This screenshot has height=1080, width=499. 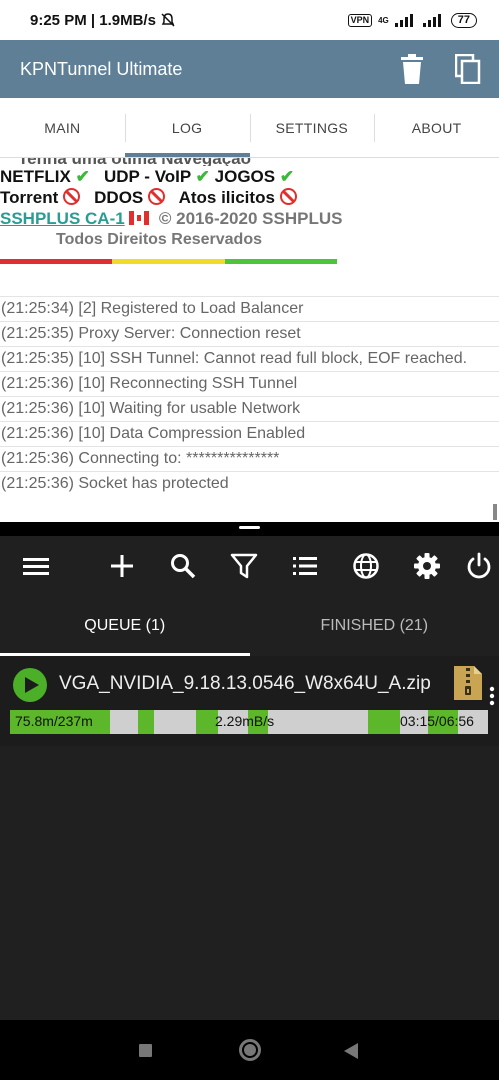 I want to click on log-line: (21:25:36) [10] Data Compression Enabled, so click(x=249, y=433).